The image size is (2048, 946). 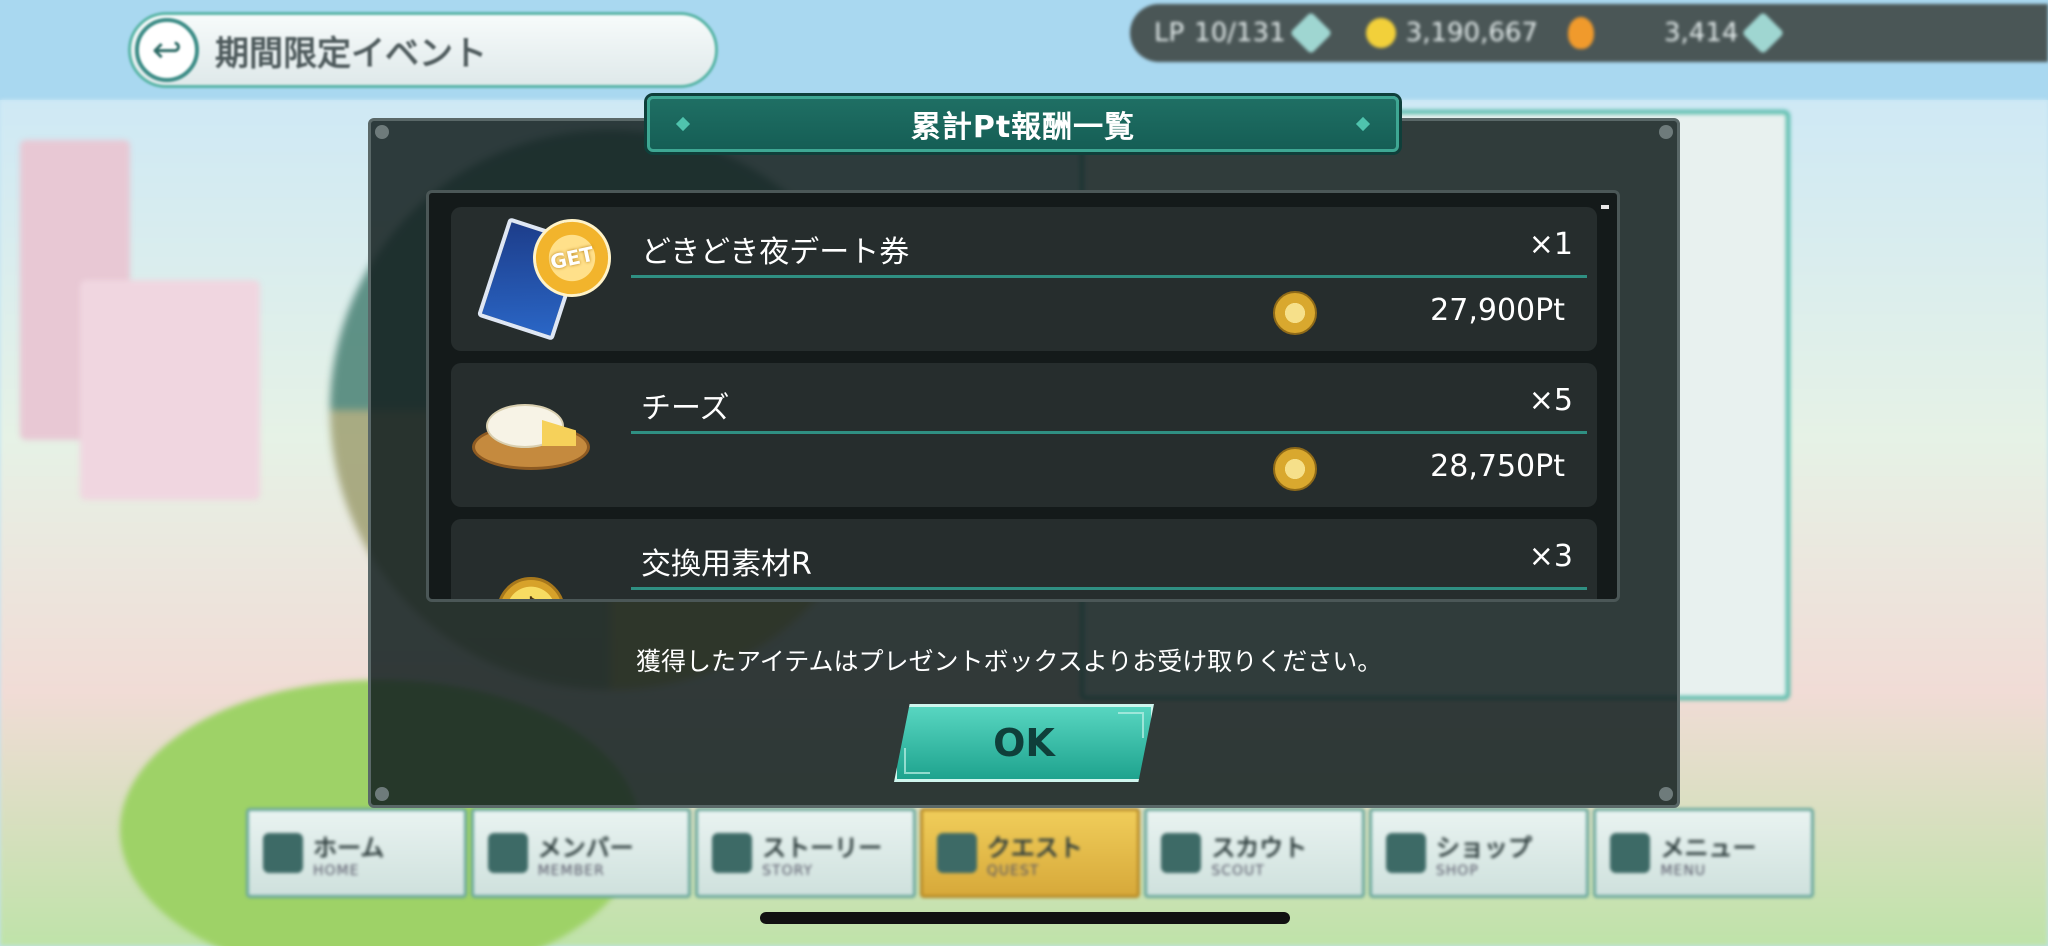 I want to click on ok-button: OK, so click(x=1024, y=743).